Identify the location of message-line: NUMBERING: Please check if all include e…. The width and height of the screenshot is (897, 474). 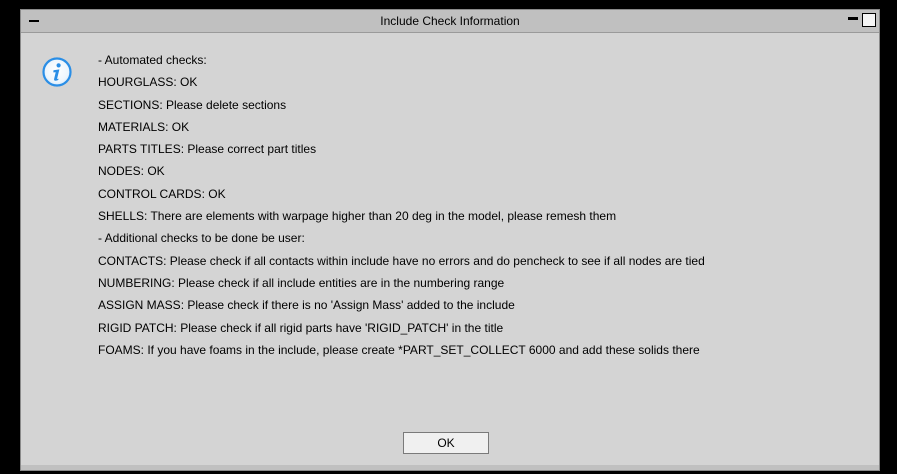
(301, 282).